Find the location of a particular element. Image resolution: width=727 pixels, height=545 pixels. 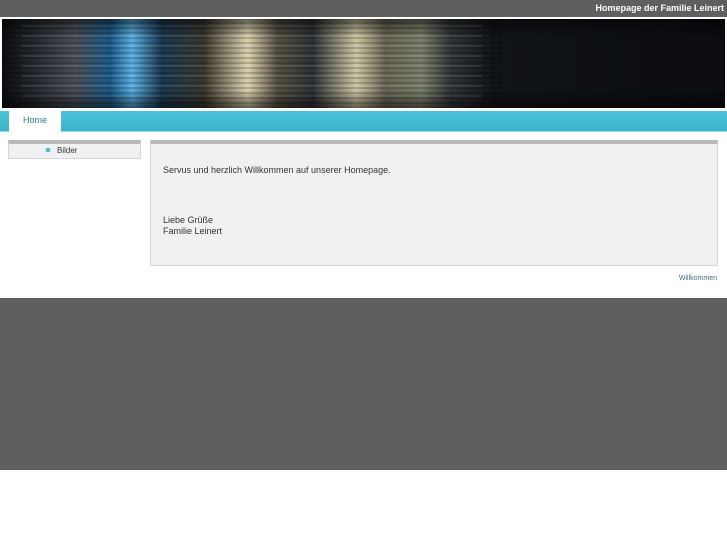

site-title: Homepage der Familie Leinert is located at coordinates (659, 8).